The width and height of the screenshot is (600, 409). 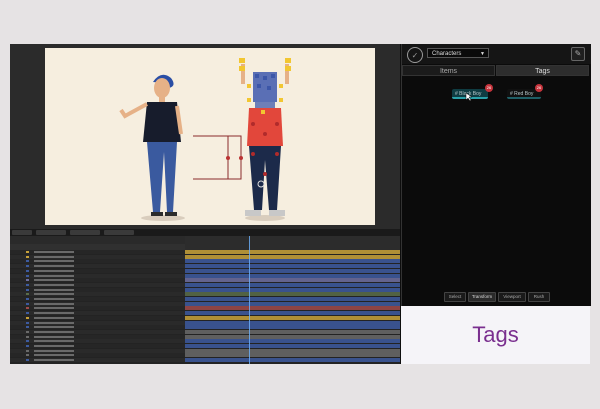 I want to click on playhead, so click(x=249, y=300).